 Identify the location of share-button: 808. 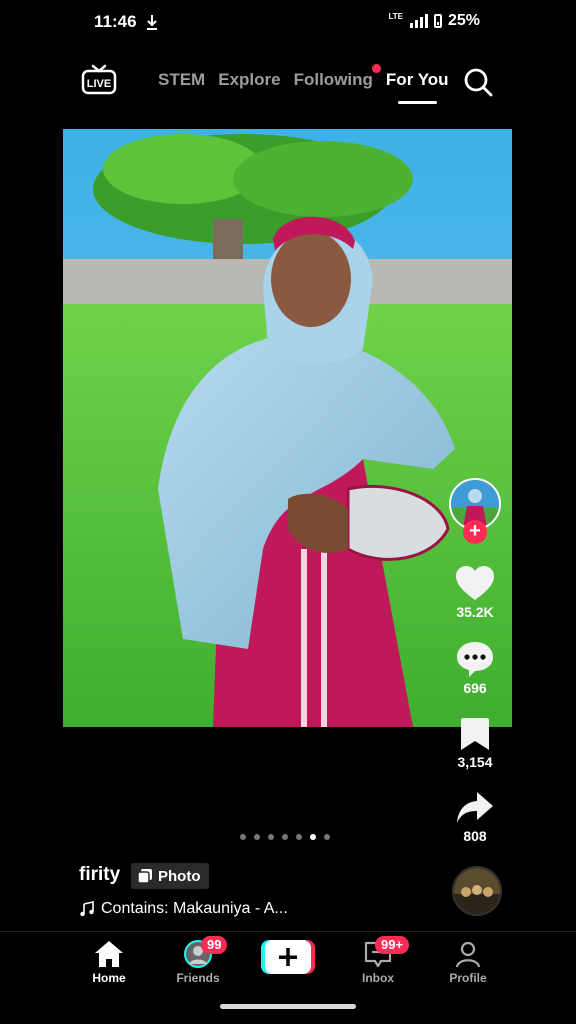
(475, 817).